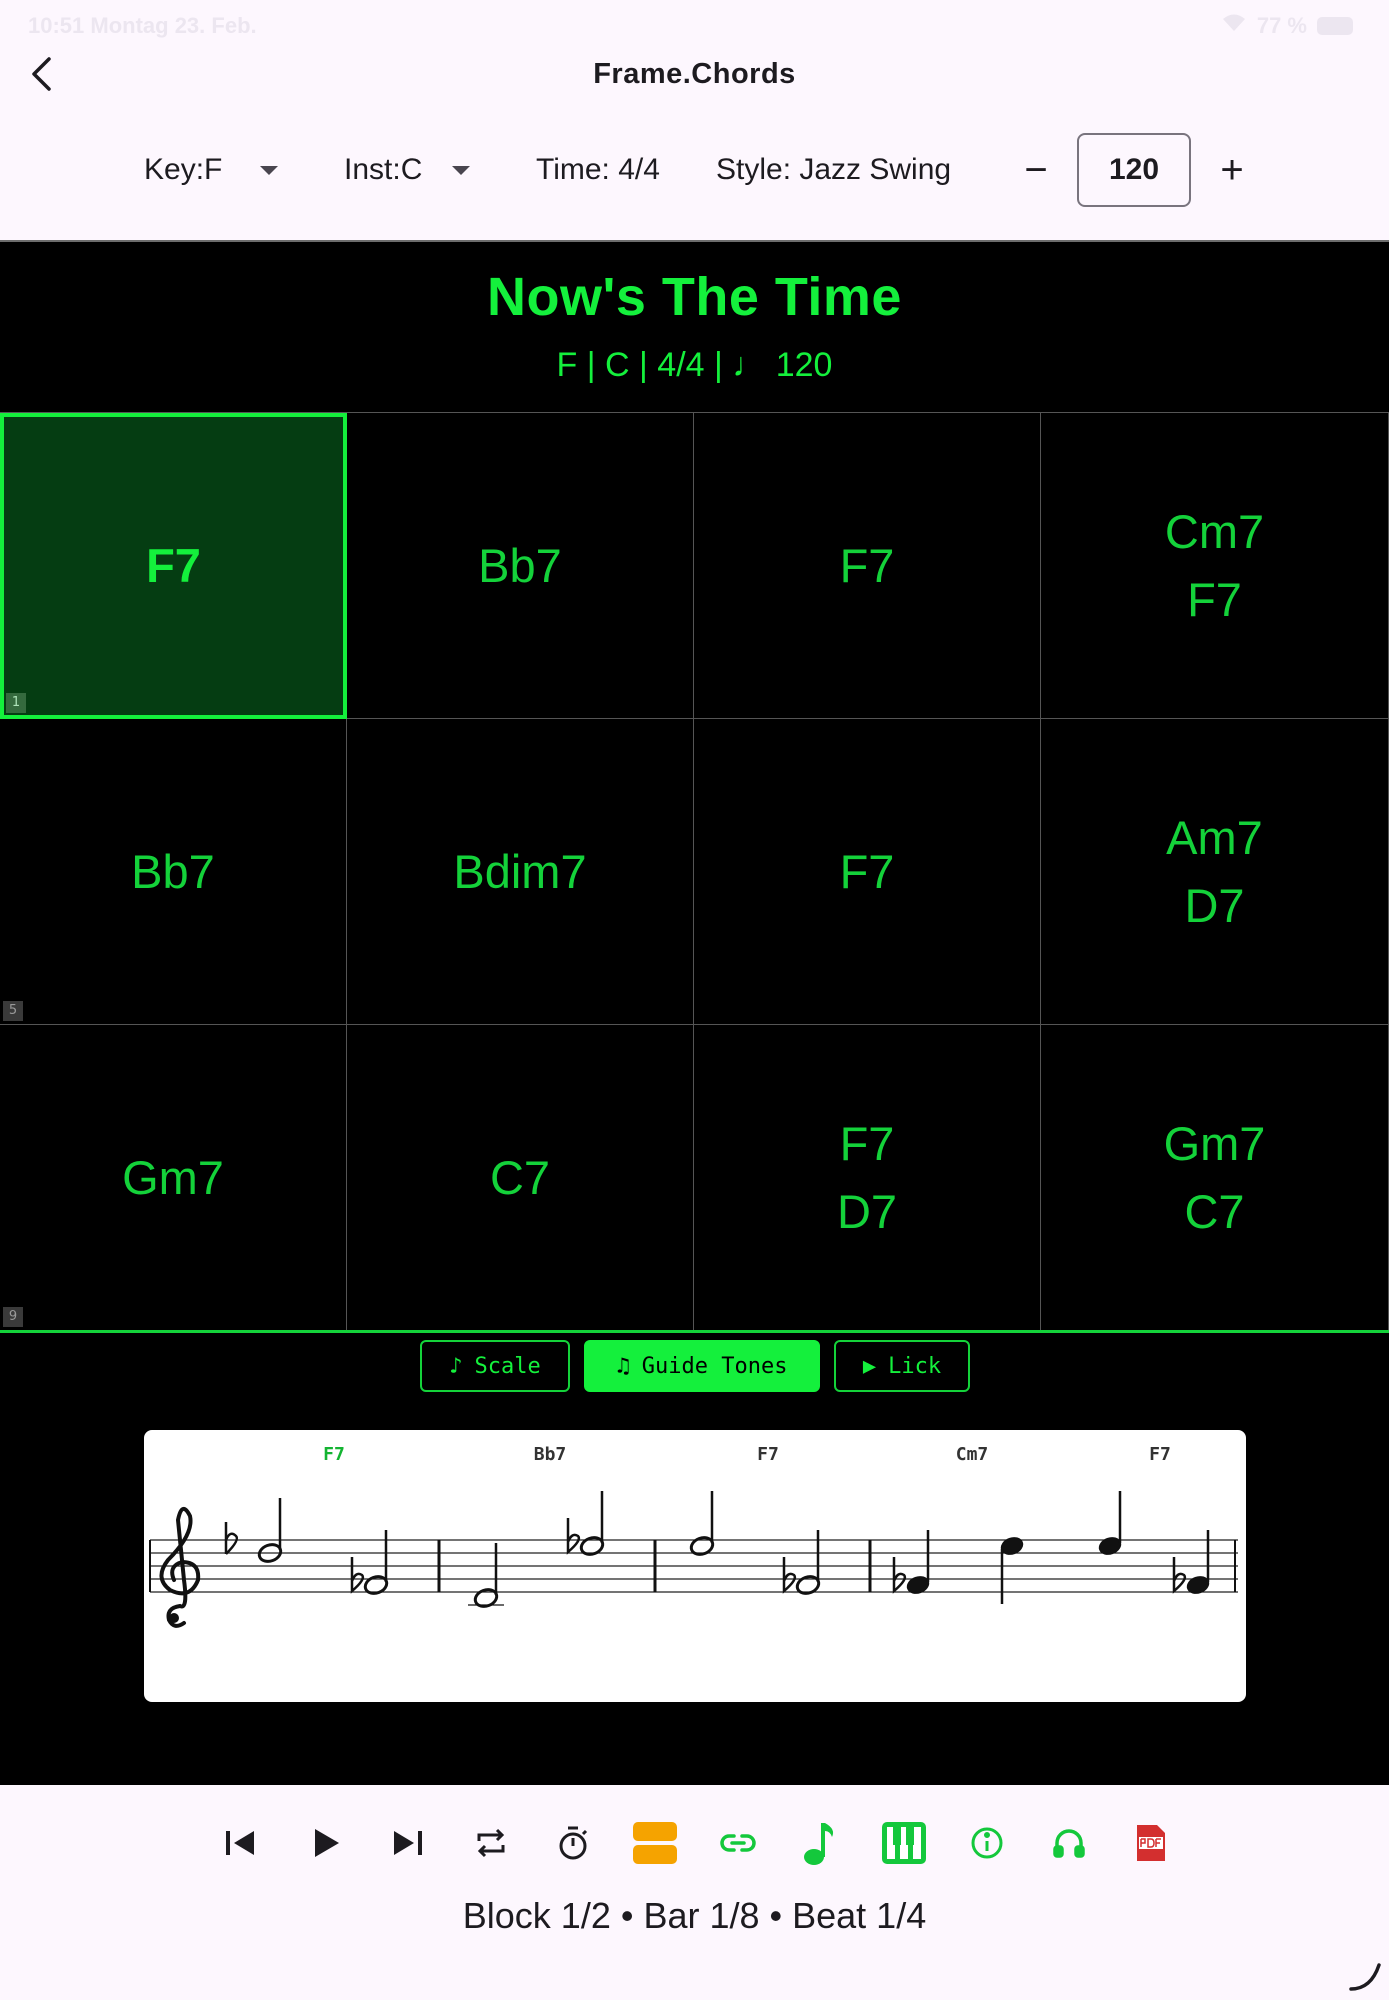  I want to click on key-label: Key:F, so click(183, 169).